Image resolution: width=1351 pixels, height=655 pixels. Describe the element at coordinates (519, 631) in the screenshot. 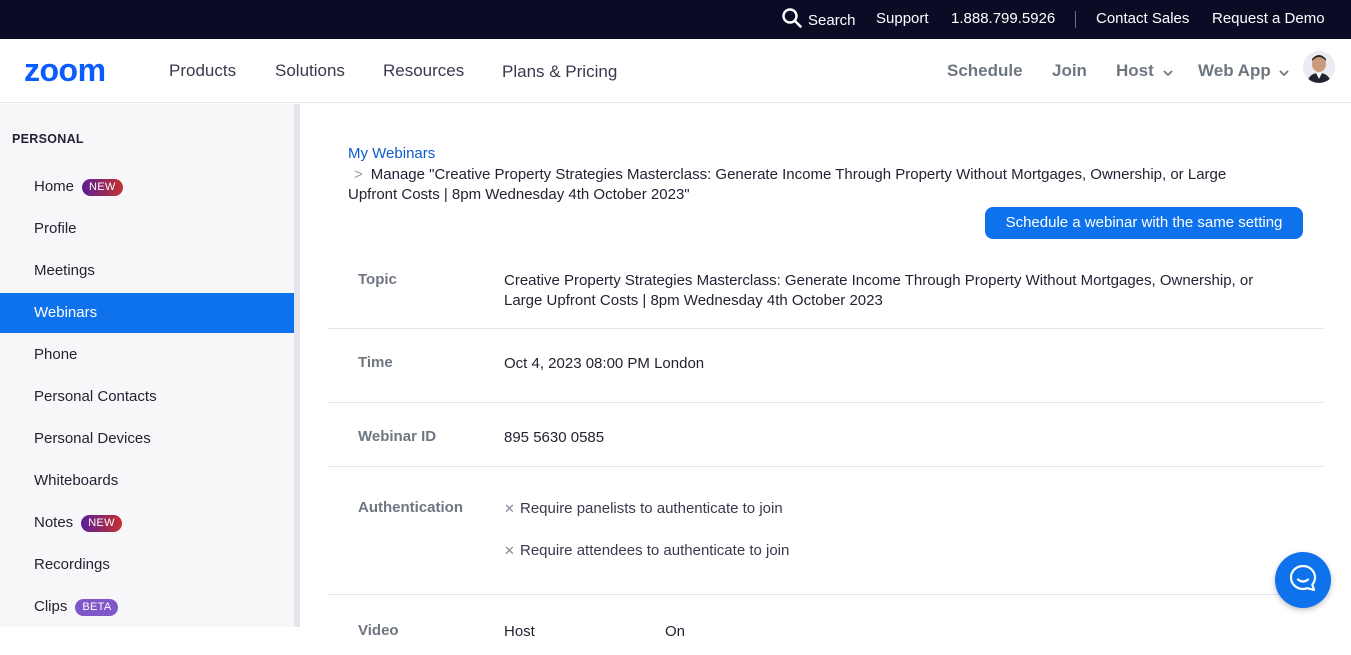

I see `video-host-label: Host` at that location.